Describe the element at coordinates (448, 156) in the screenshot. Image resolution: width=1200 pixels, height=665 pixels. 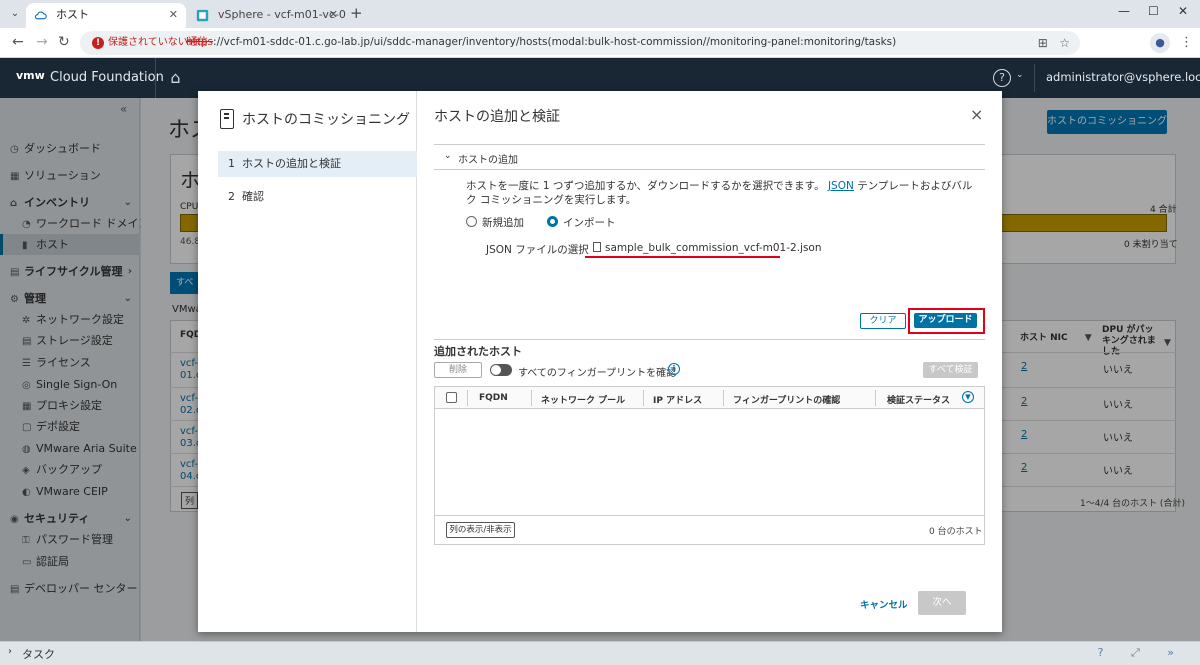
I see `chevron-down-icon: ⌄` at that location.